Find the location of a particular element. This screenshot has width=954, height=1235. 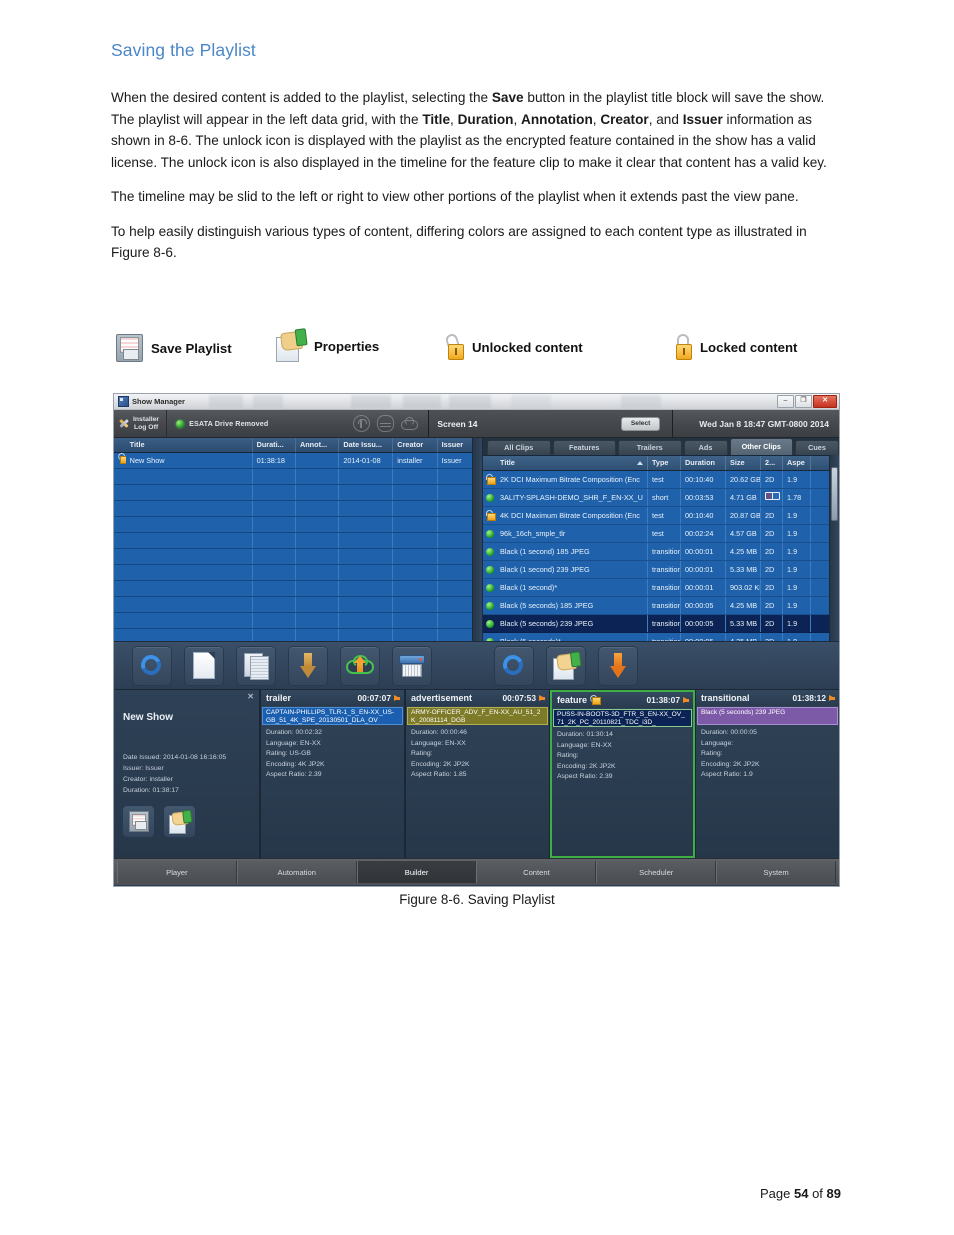

content-col-aspect: Aspe is located at coordinates (797, 463).